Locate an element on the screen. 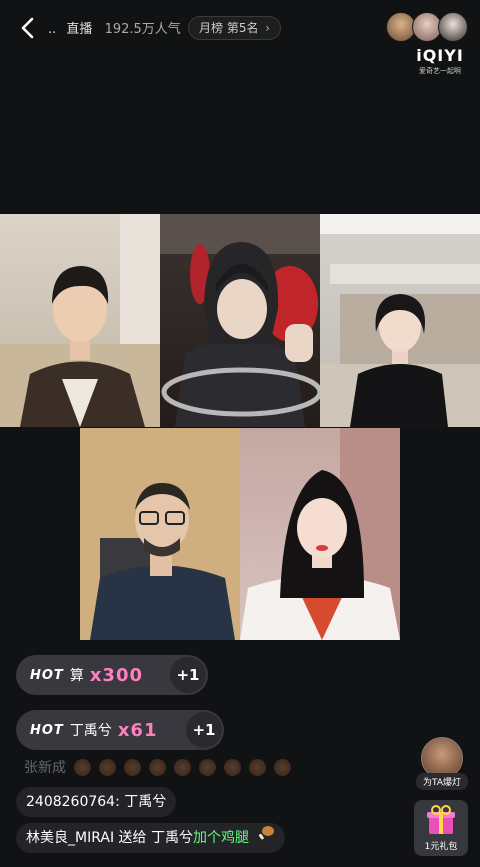  hot-combo-2: HOT 丁禹兮 x61 +1 is located at coordinates (120, 730).